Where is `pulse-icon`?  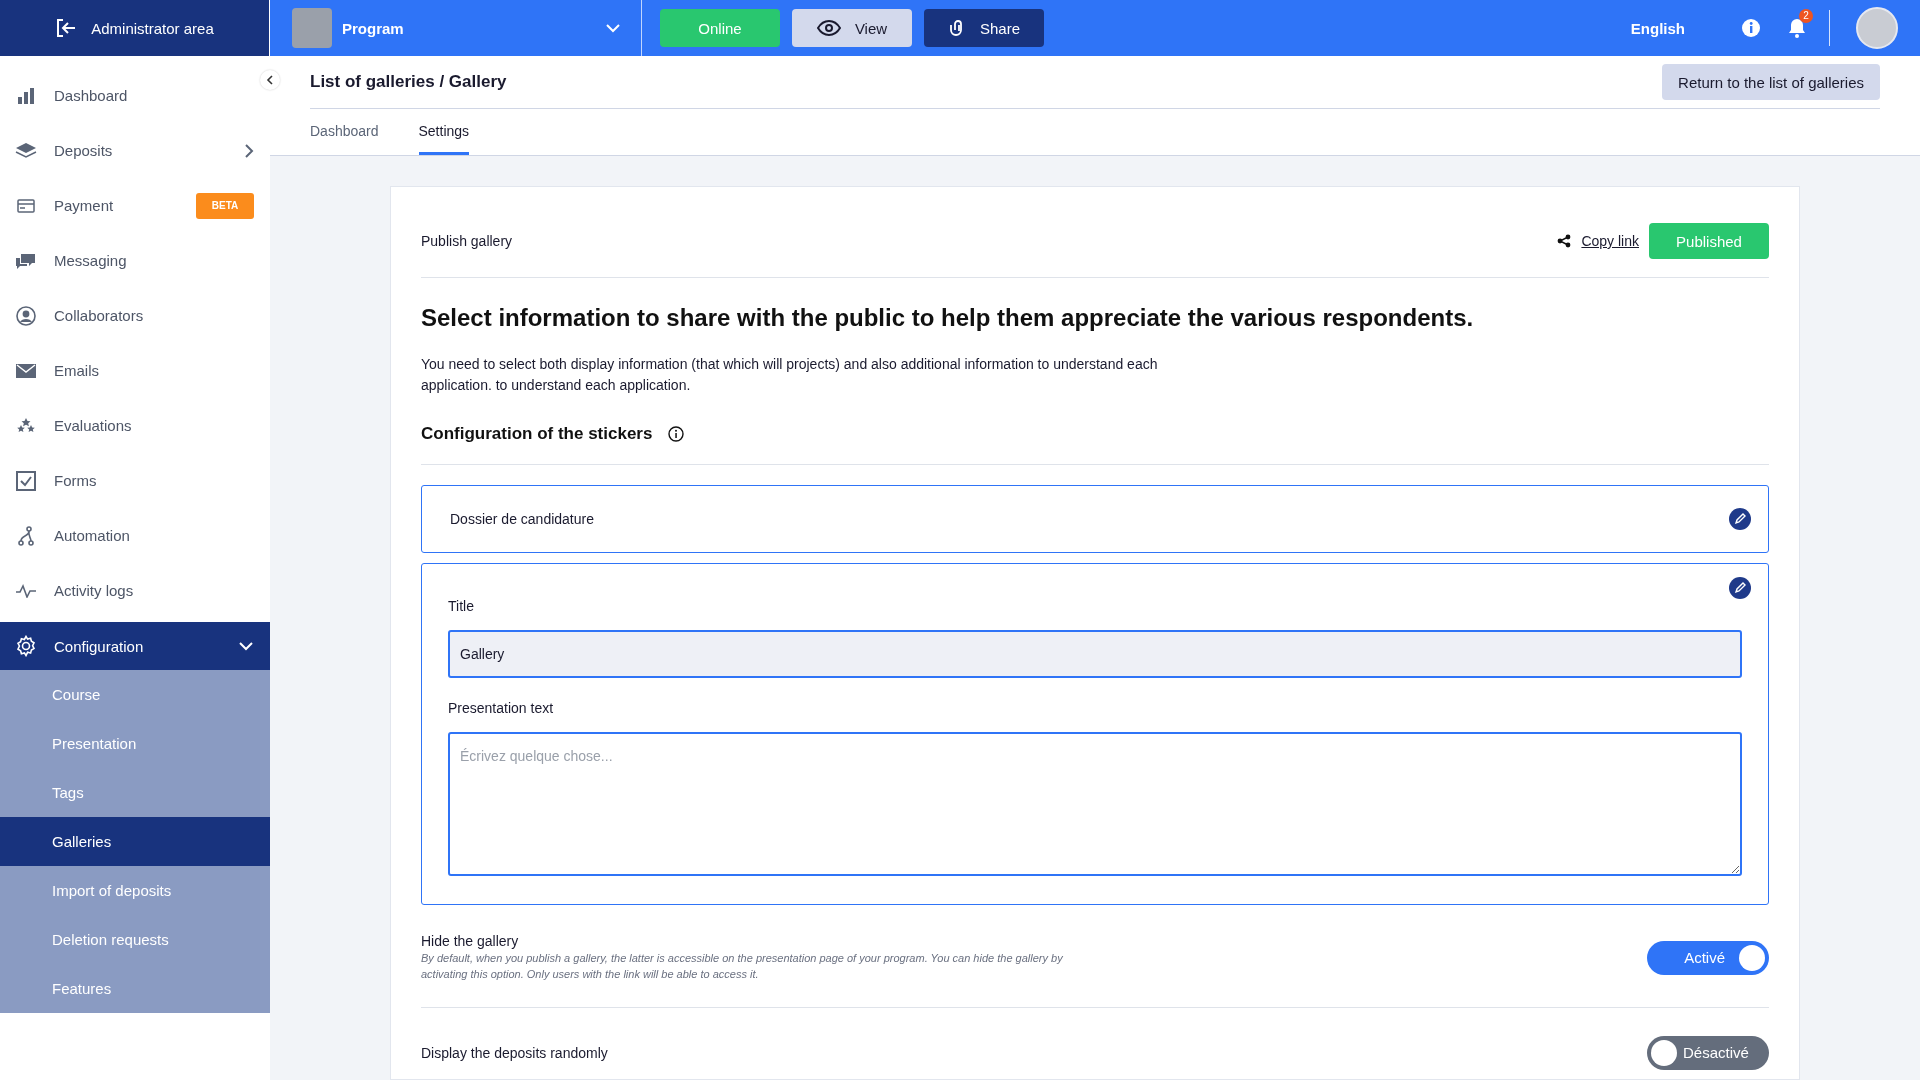
pulse-icon is located at coordinates (26, 590).